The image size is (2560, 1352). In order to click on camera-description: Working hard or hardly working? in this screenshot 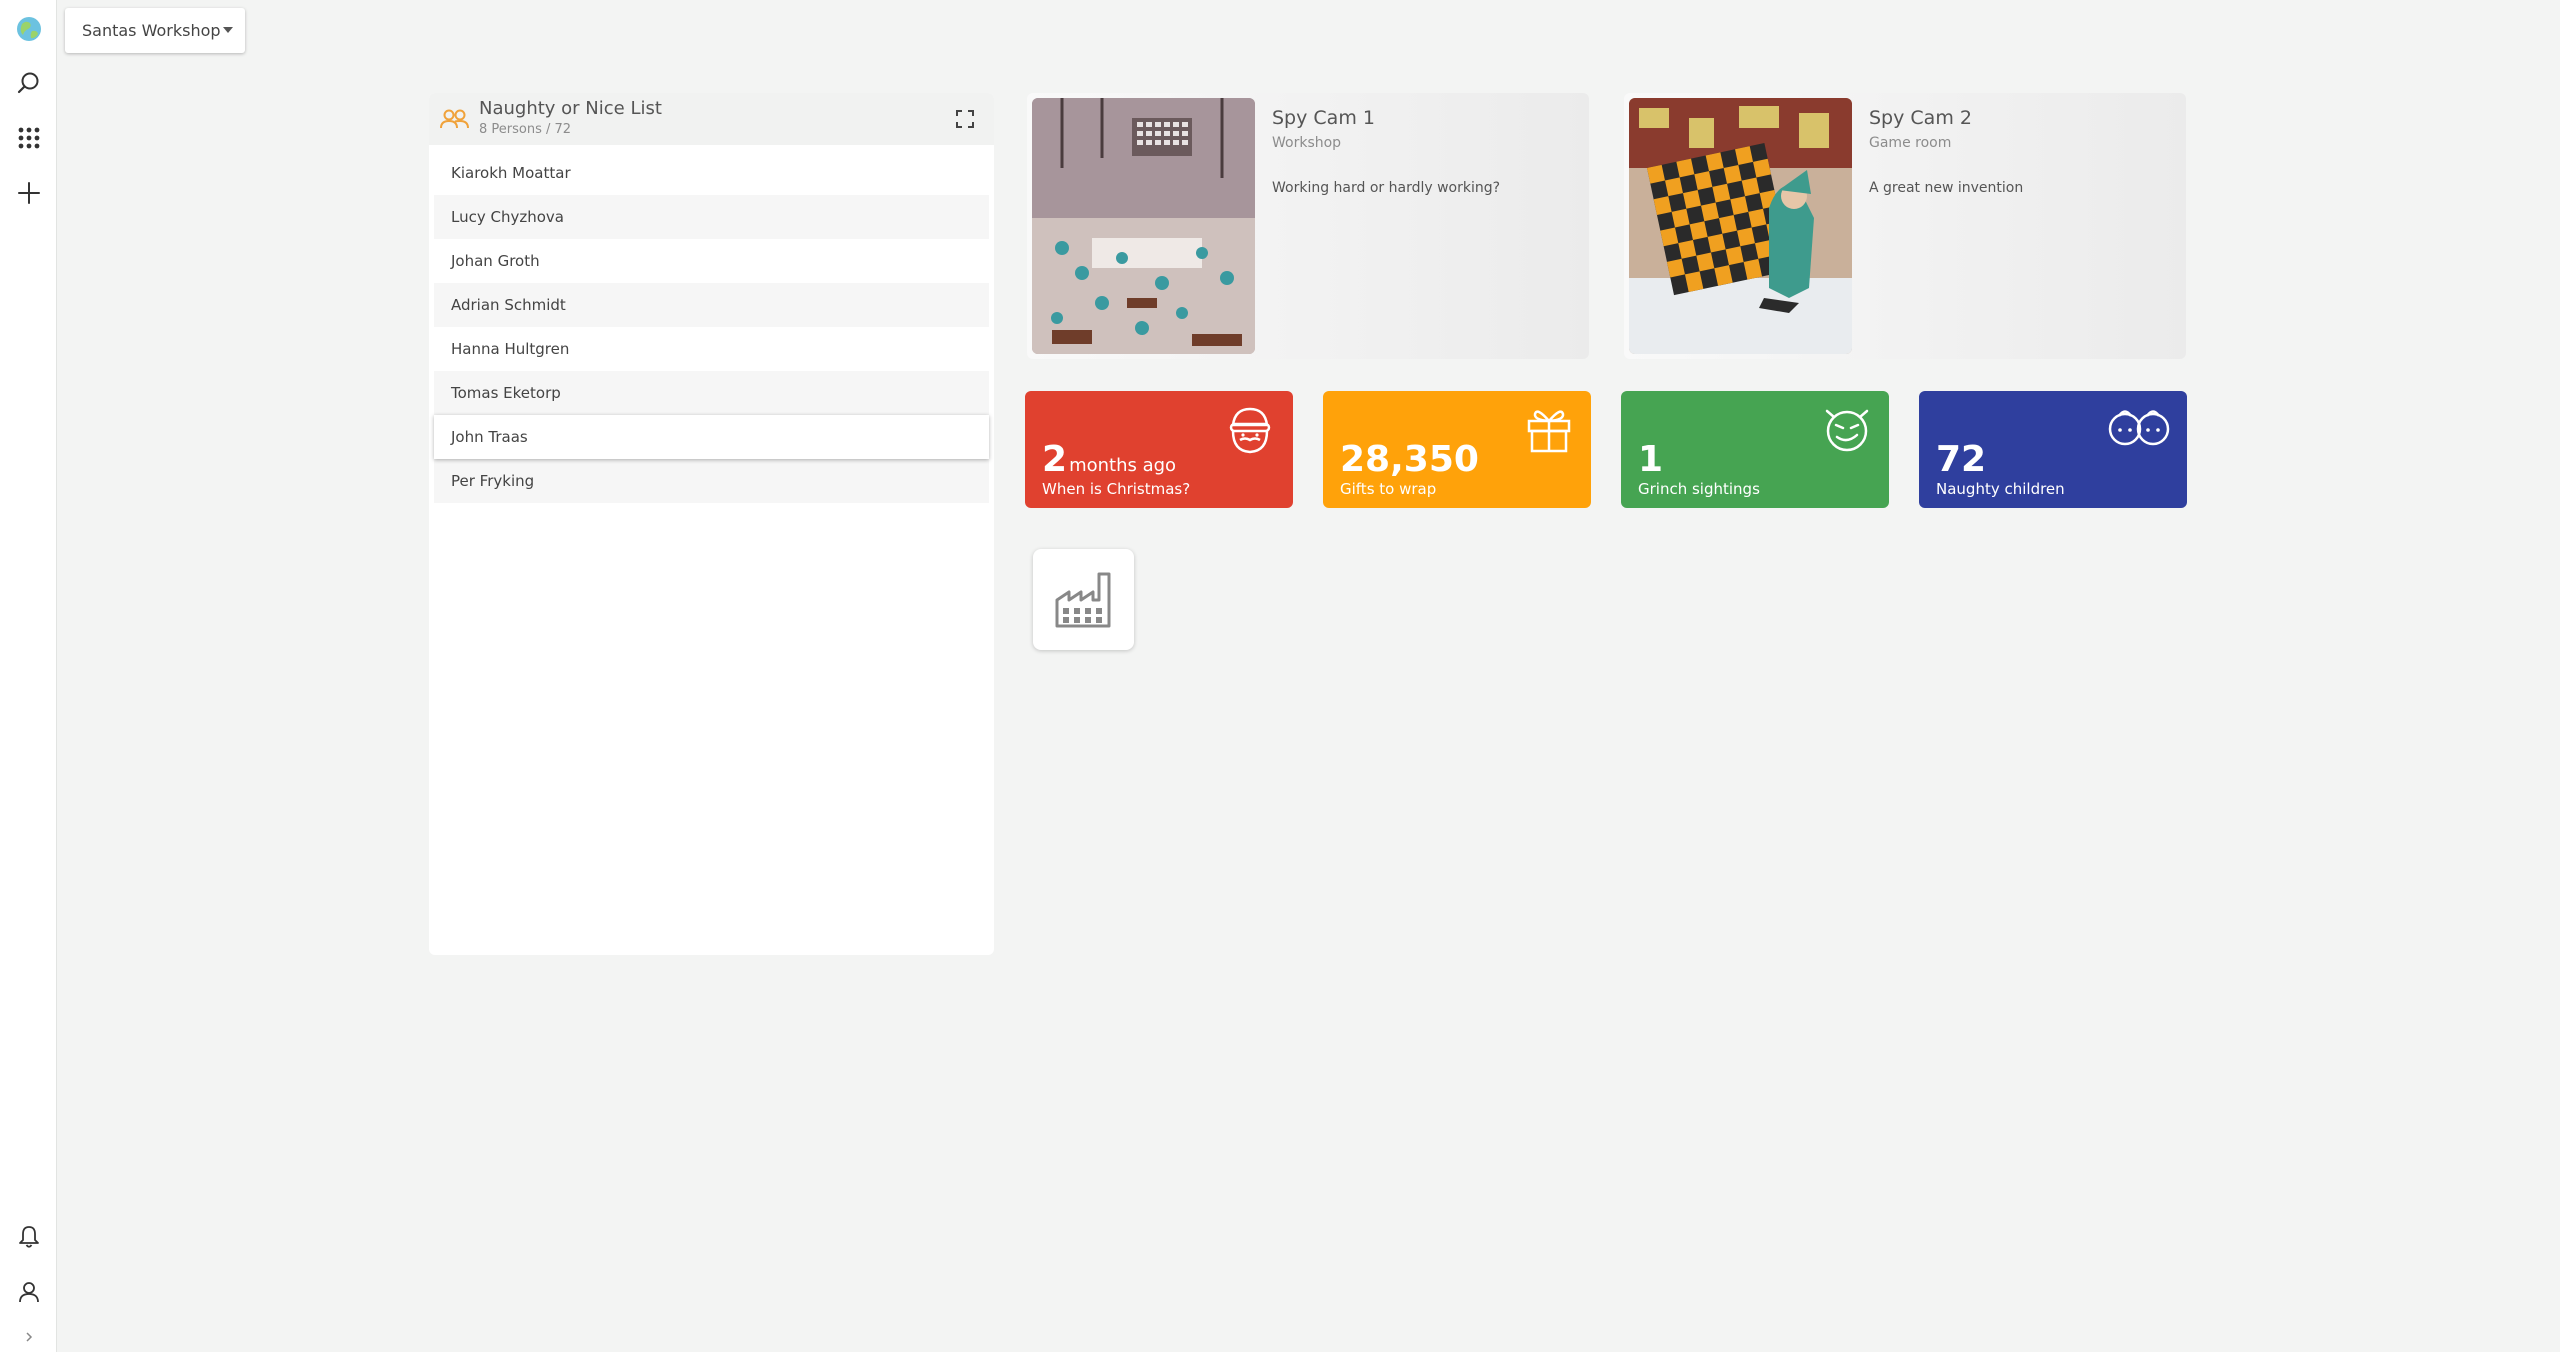, I will do `click(1386, 188)`.